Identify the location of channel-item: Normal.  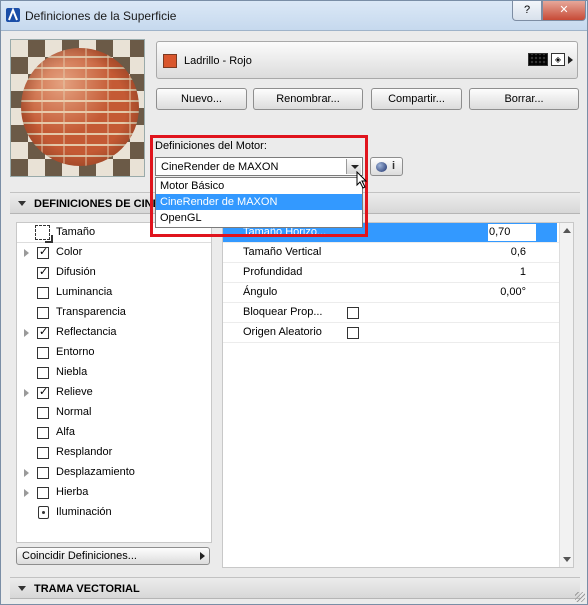
(114, 413).